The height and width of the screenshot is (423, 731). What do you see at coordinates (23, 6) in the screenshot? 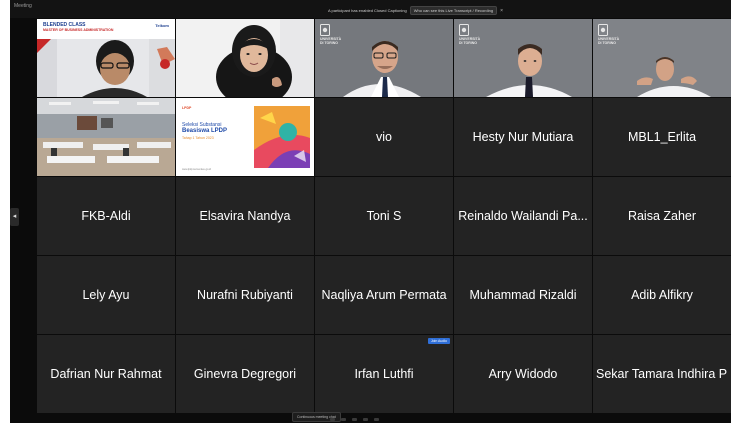
I see `meeting-label: Meeting` at bounding box center [23, 6].